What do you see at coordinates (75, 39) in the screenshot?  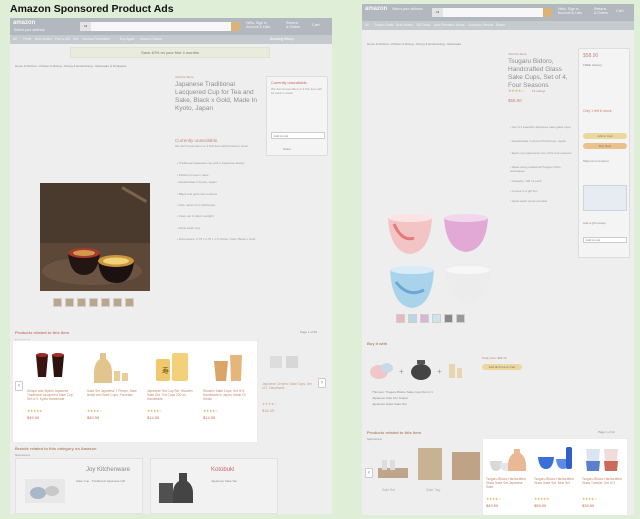 I see `subnav-item: Sell` at bounding box center [75, 39].